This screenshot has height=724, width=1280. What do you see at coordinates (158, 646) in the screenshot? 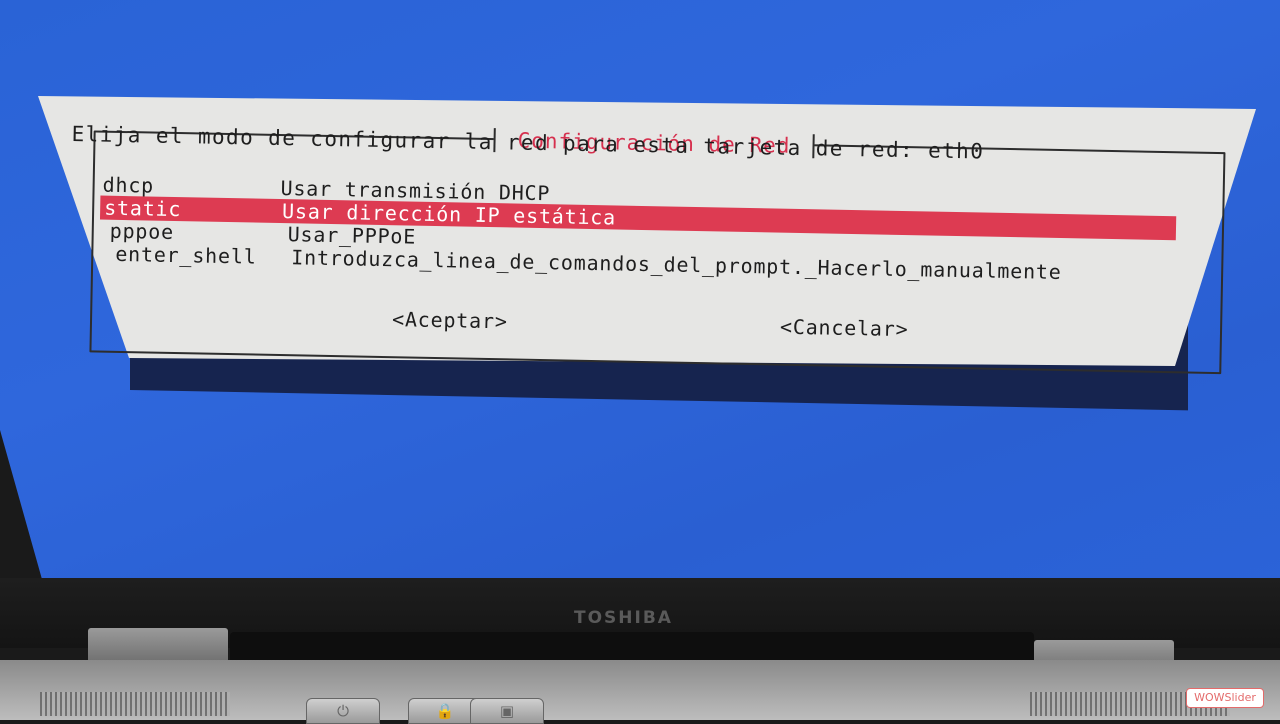
I see `hinge-left` at bounding box center [158, 646].